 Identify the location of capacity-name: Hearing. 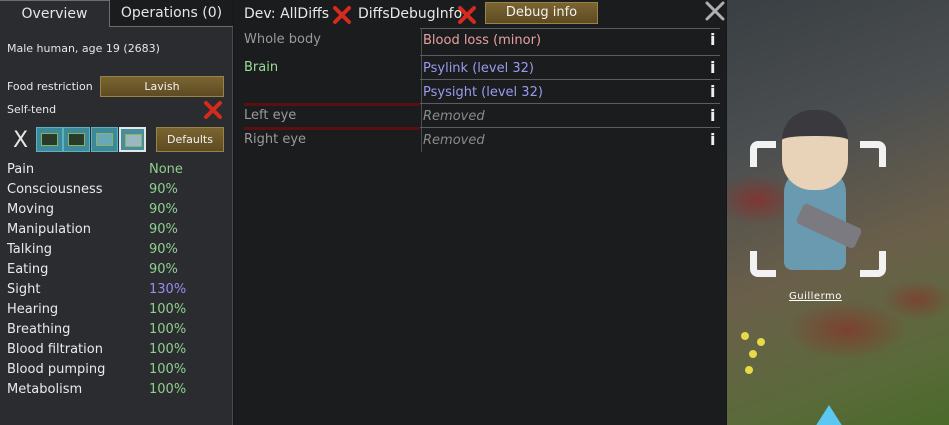
(33, 309).